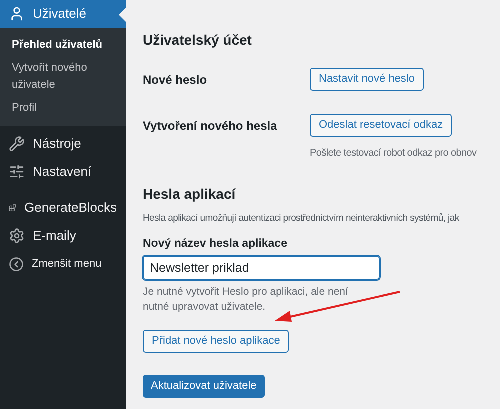 This screenshot has width=500, height=409. What do you see at coordinates (210, 126) in the screenshot?
I see `field-label: Vytvoření nového hesla` at bounding box center [210, 126].